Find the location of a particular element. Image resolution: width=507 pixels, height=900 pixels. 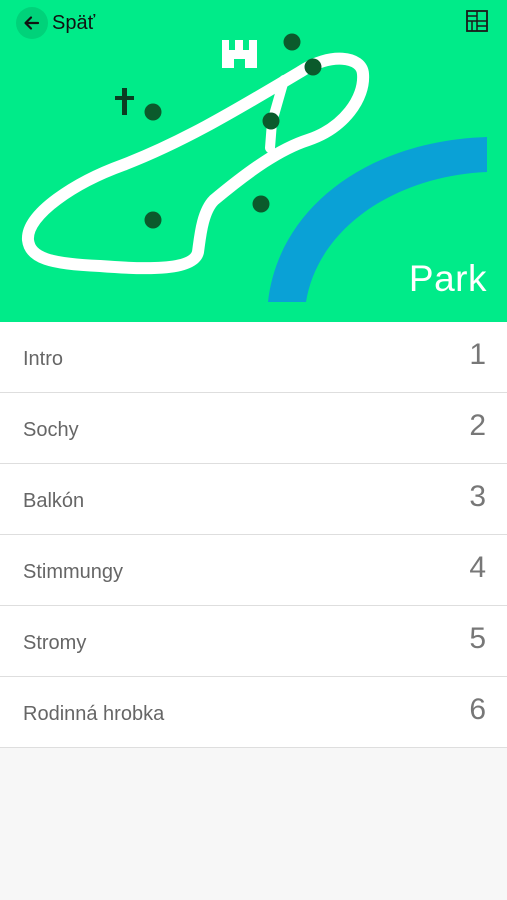

stop-label: Stromy is located at coordinates (55, 643).